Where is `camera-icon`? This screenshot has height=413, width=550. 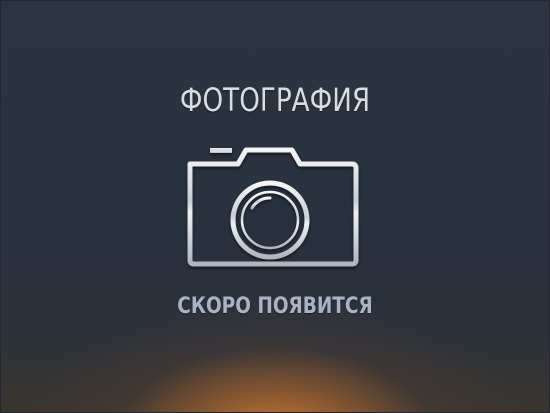
camera-icon is located at coordinates (273, 207).